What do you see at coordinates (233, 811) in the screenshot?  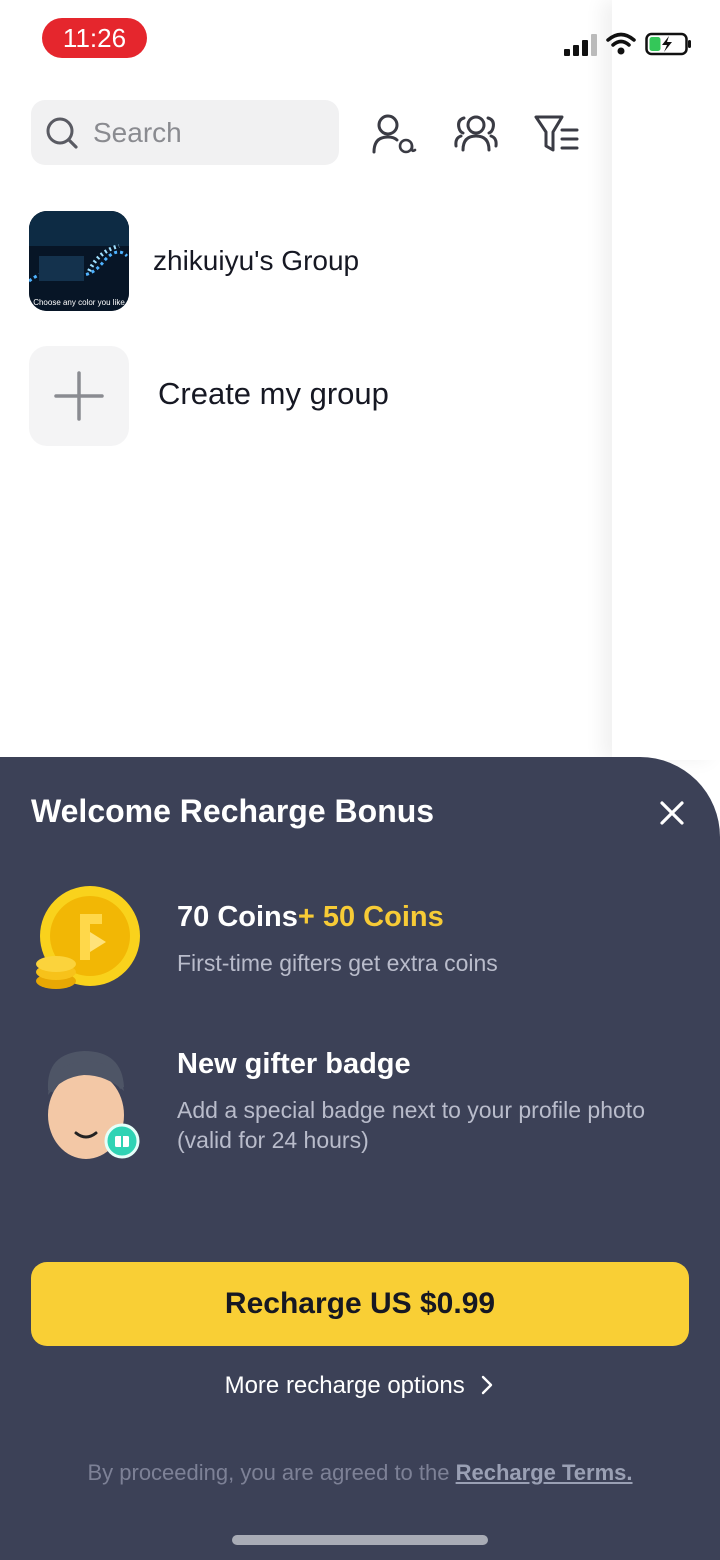 I see `sheet-title: Welcome Recharge Bonus` at bounding box center [233, 811].